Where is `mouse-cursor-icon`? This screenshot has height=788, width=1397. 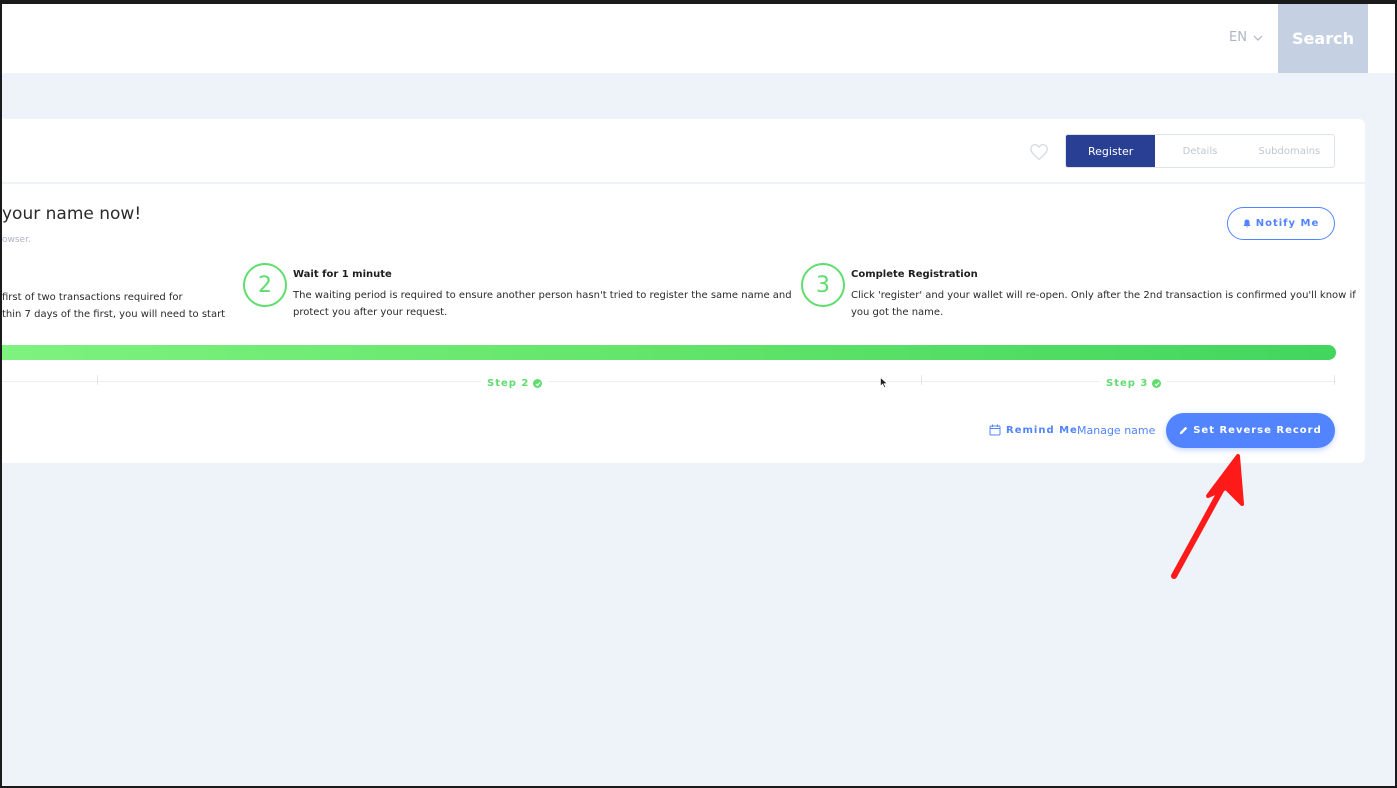
mouse-cursor-icon is located at coordinates (884, 383).